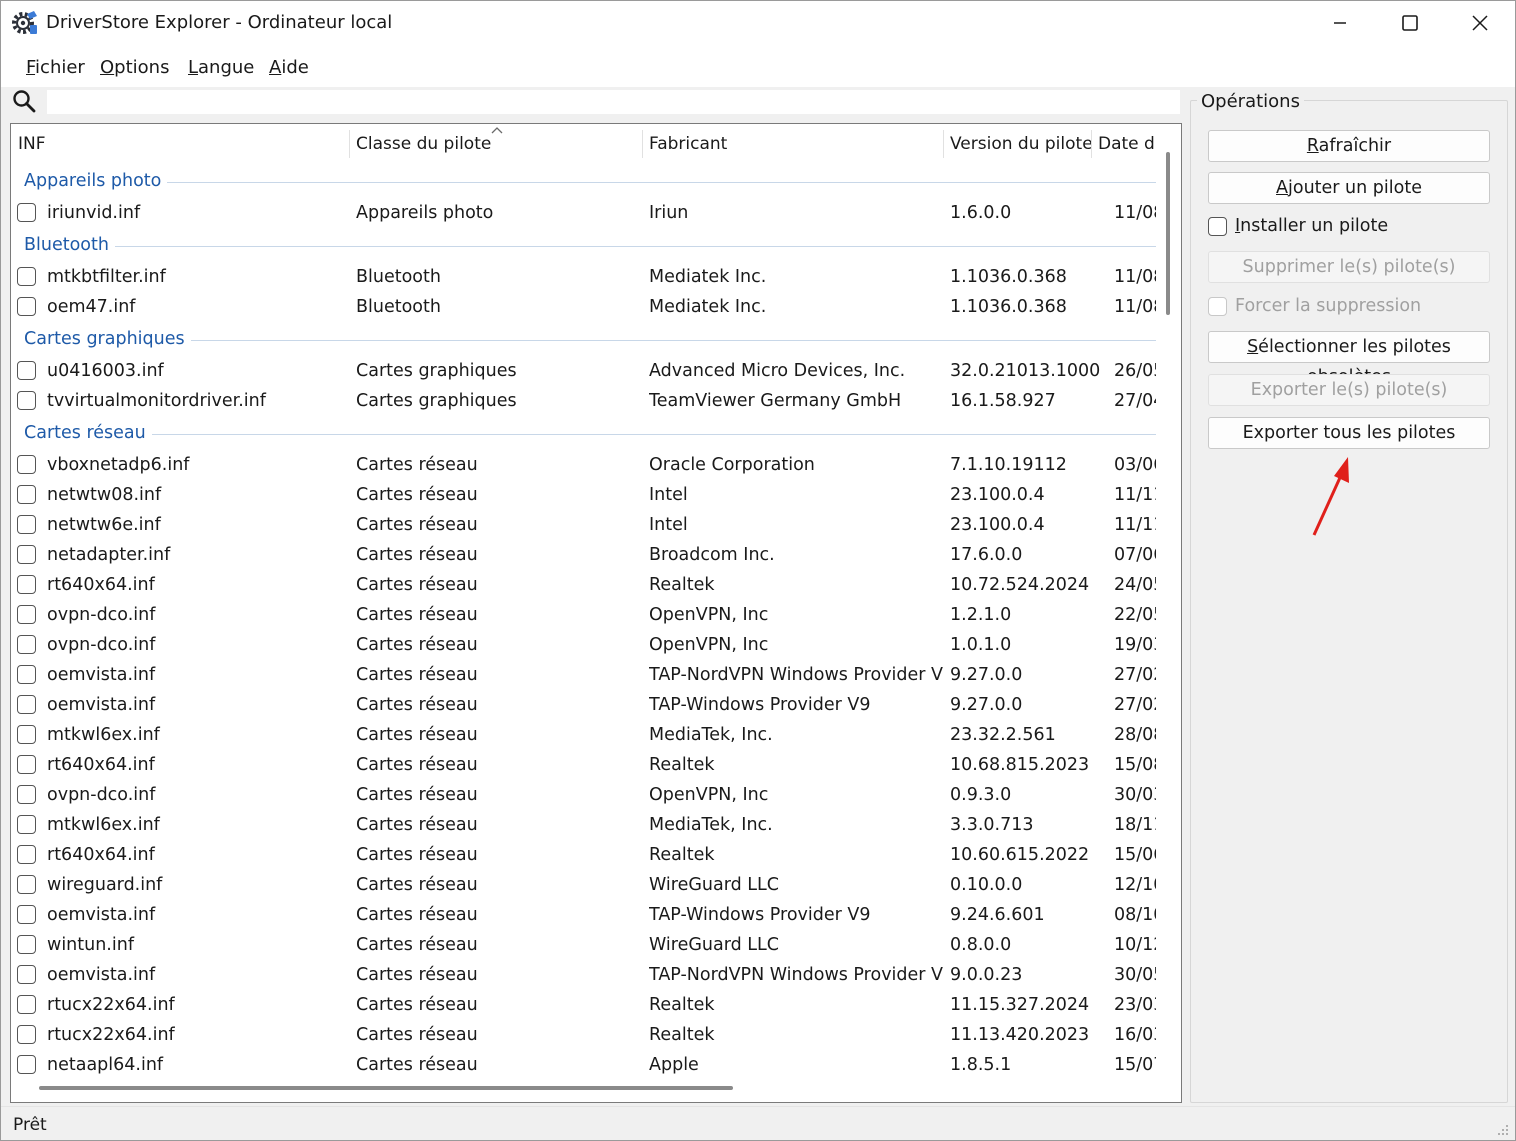 The image size is (1516, 1141). I want to click on cell-manufacturer: OpenVPN, Inc, so click(709, 615).